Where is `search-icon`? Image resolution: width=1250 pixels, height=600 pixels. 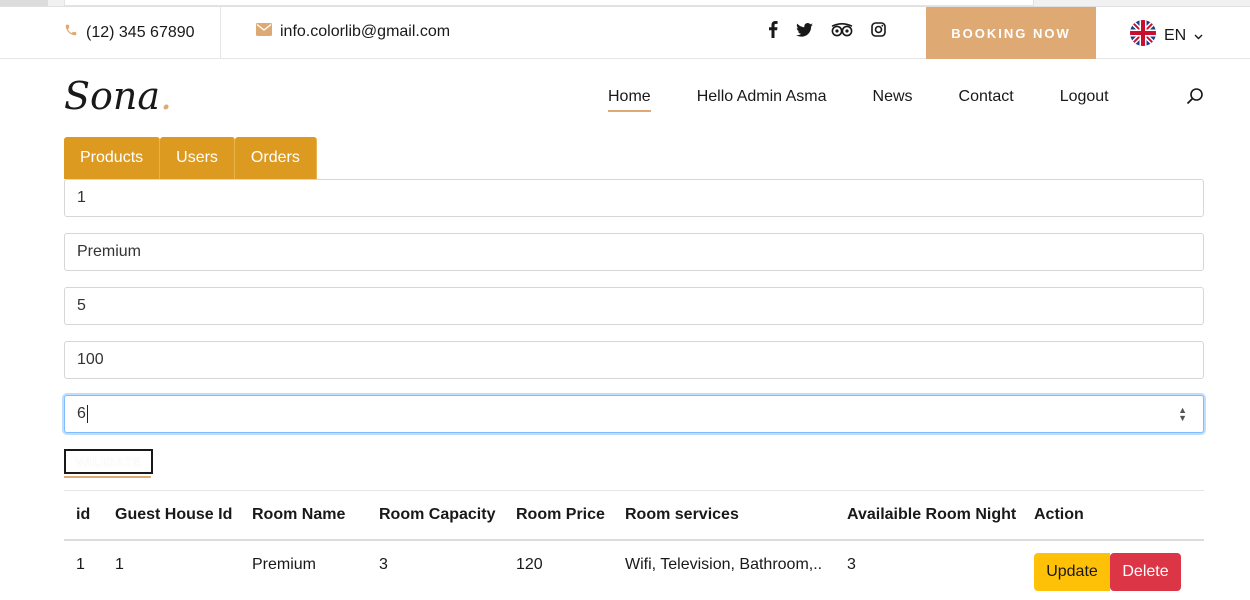
search-icon is located at coordinates (1195, 98).